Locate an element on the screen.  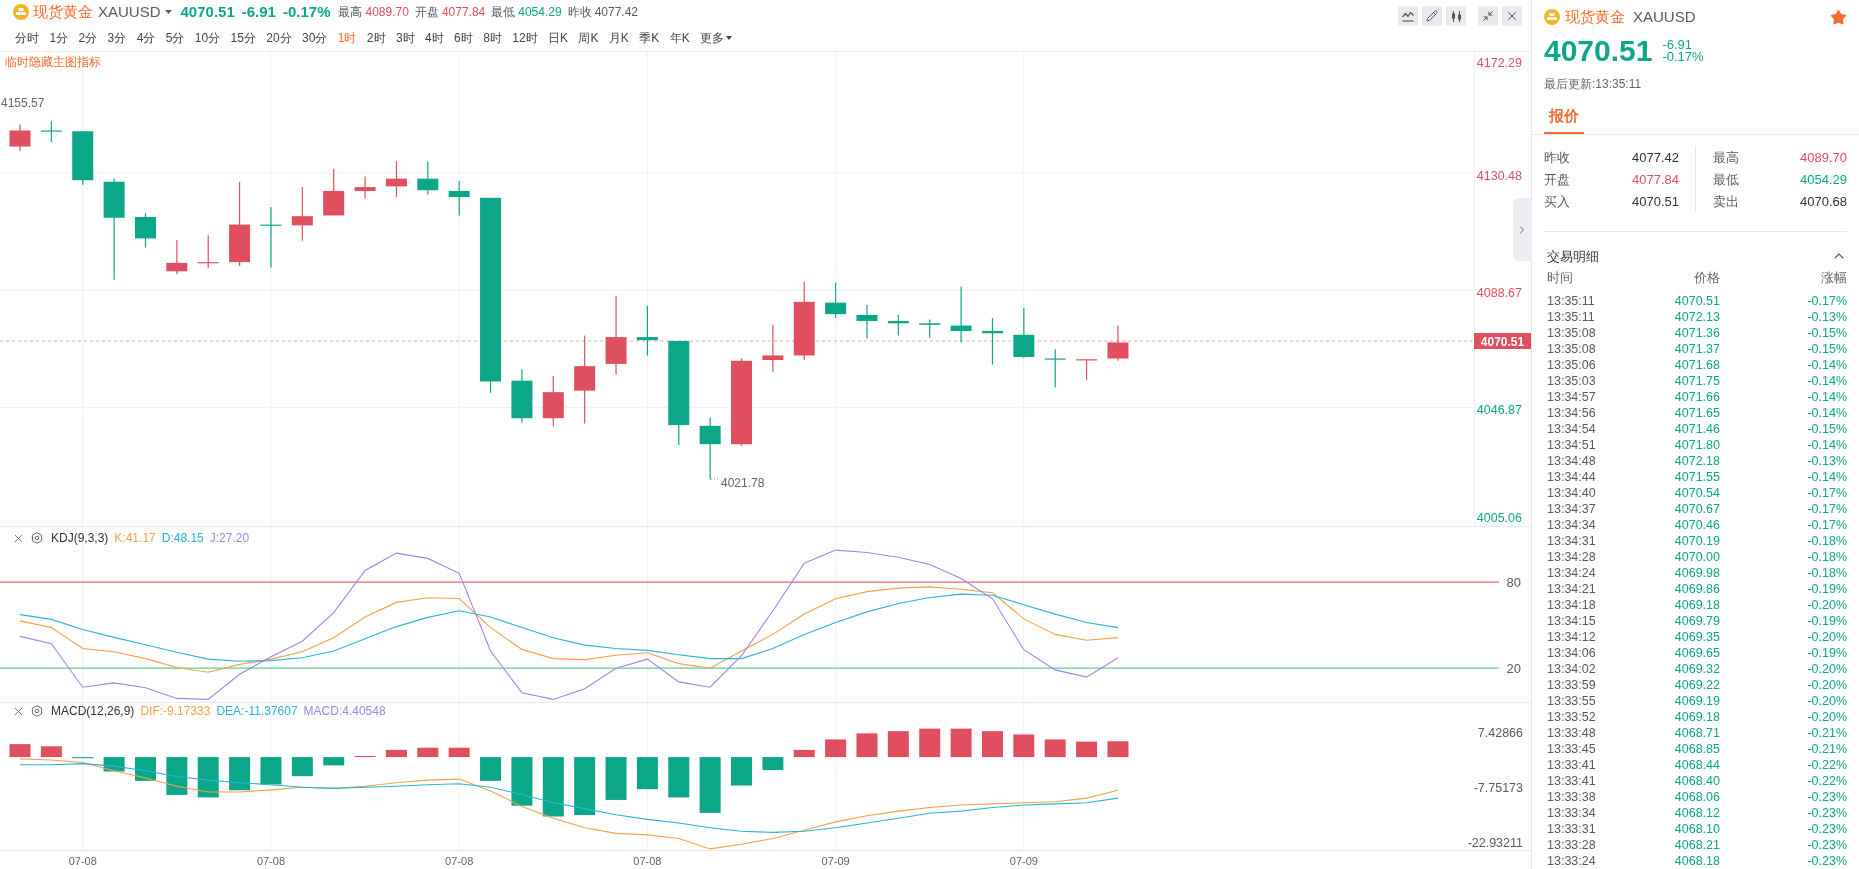
trade-change: -0.15% is located at coordinates (1826, 333).